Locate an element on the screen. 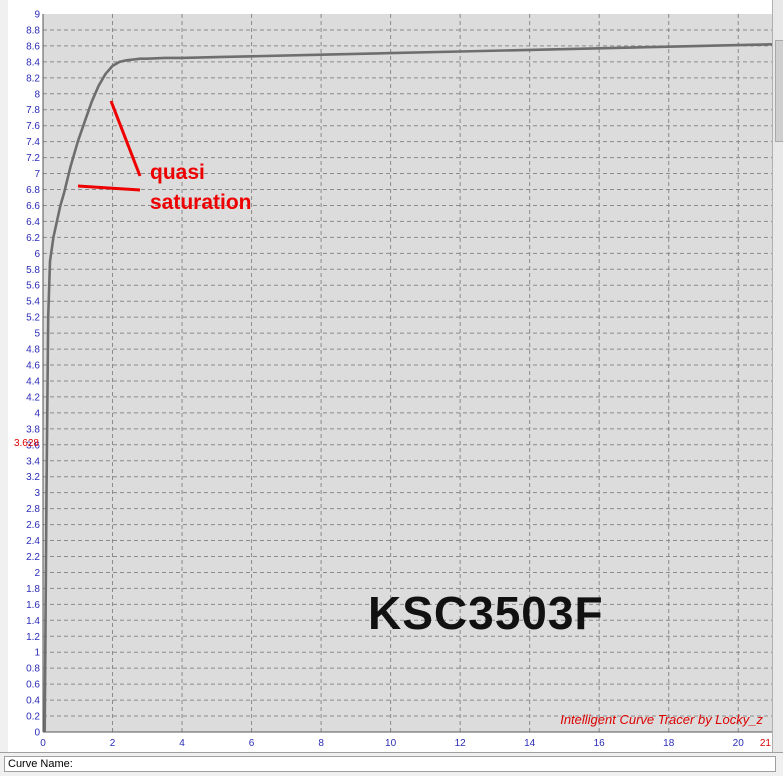  curve-name-field: Curve Name: is located at coordinates (390, 764).